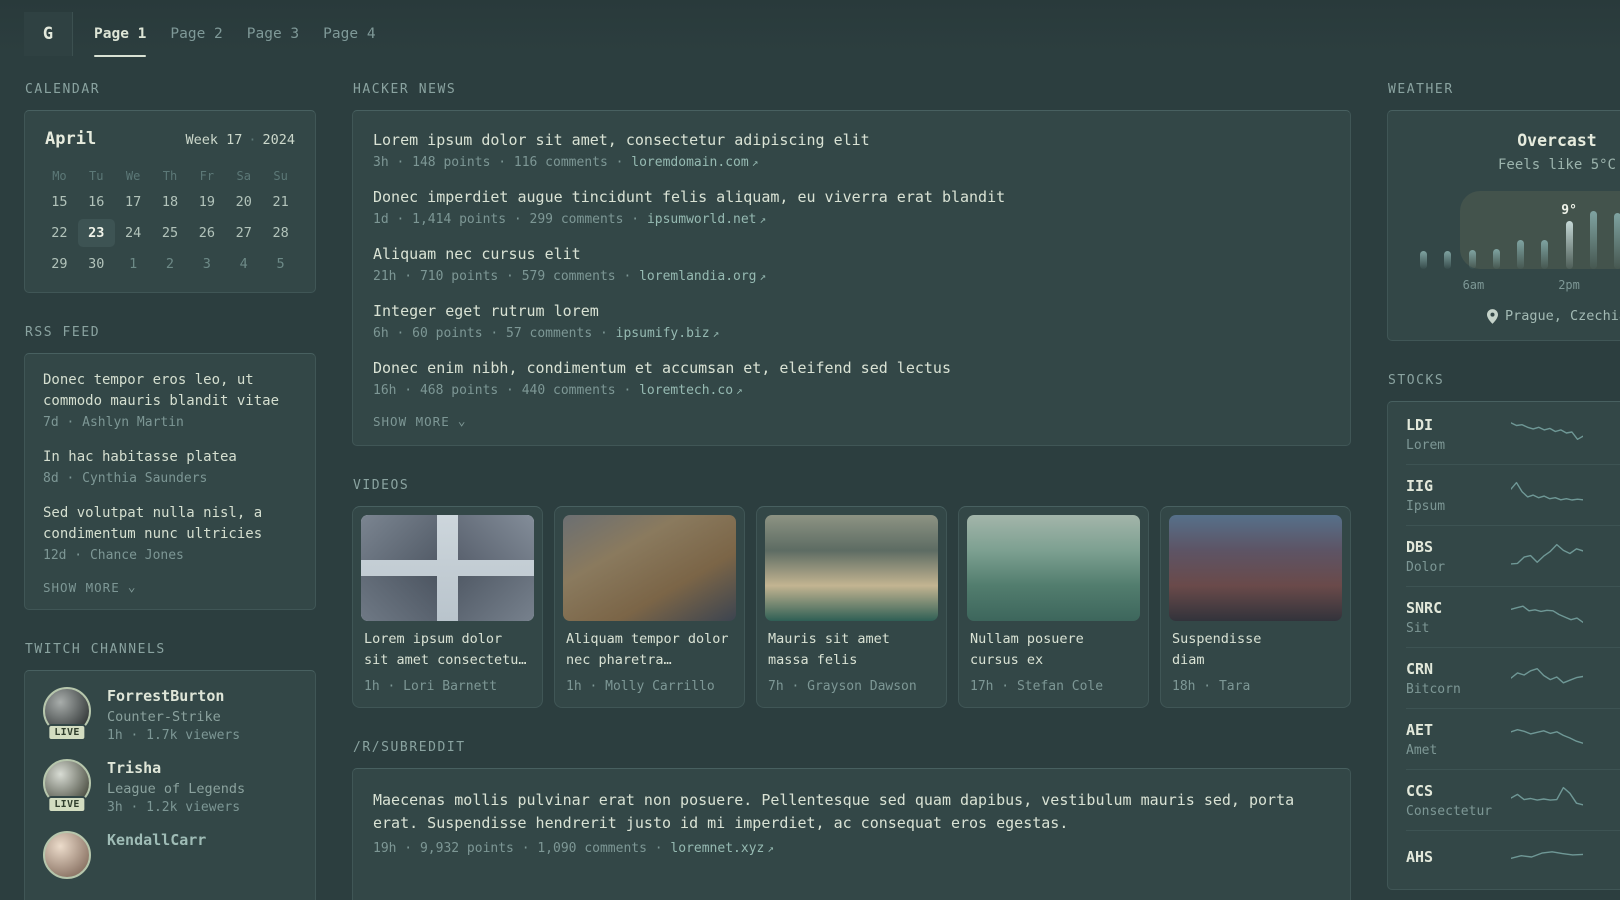 The height and width of the screenshot is (900, 1620). Describe the element at coordinates (96, 233) in the screenshot. I see `calendar-day-cell: 23` at that location.